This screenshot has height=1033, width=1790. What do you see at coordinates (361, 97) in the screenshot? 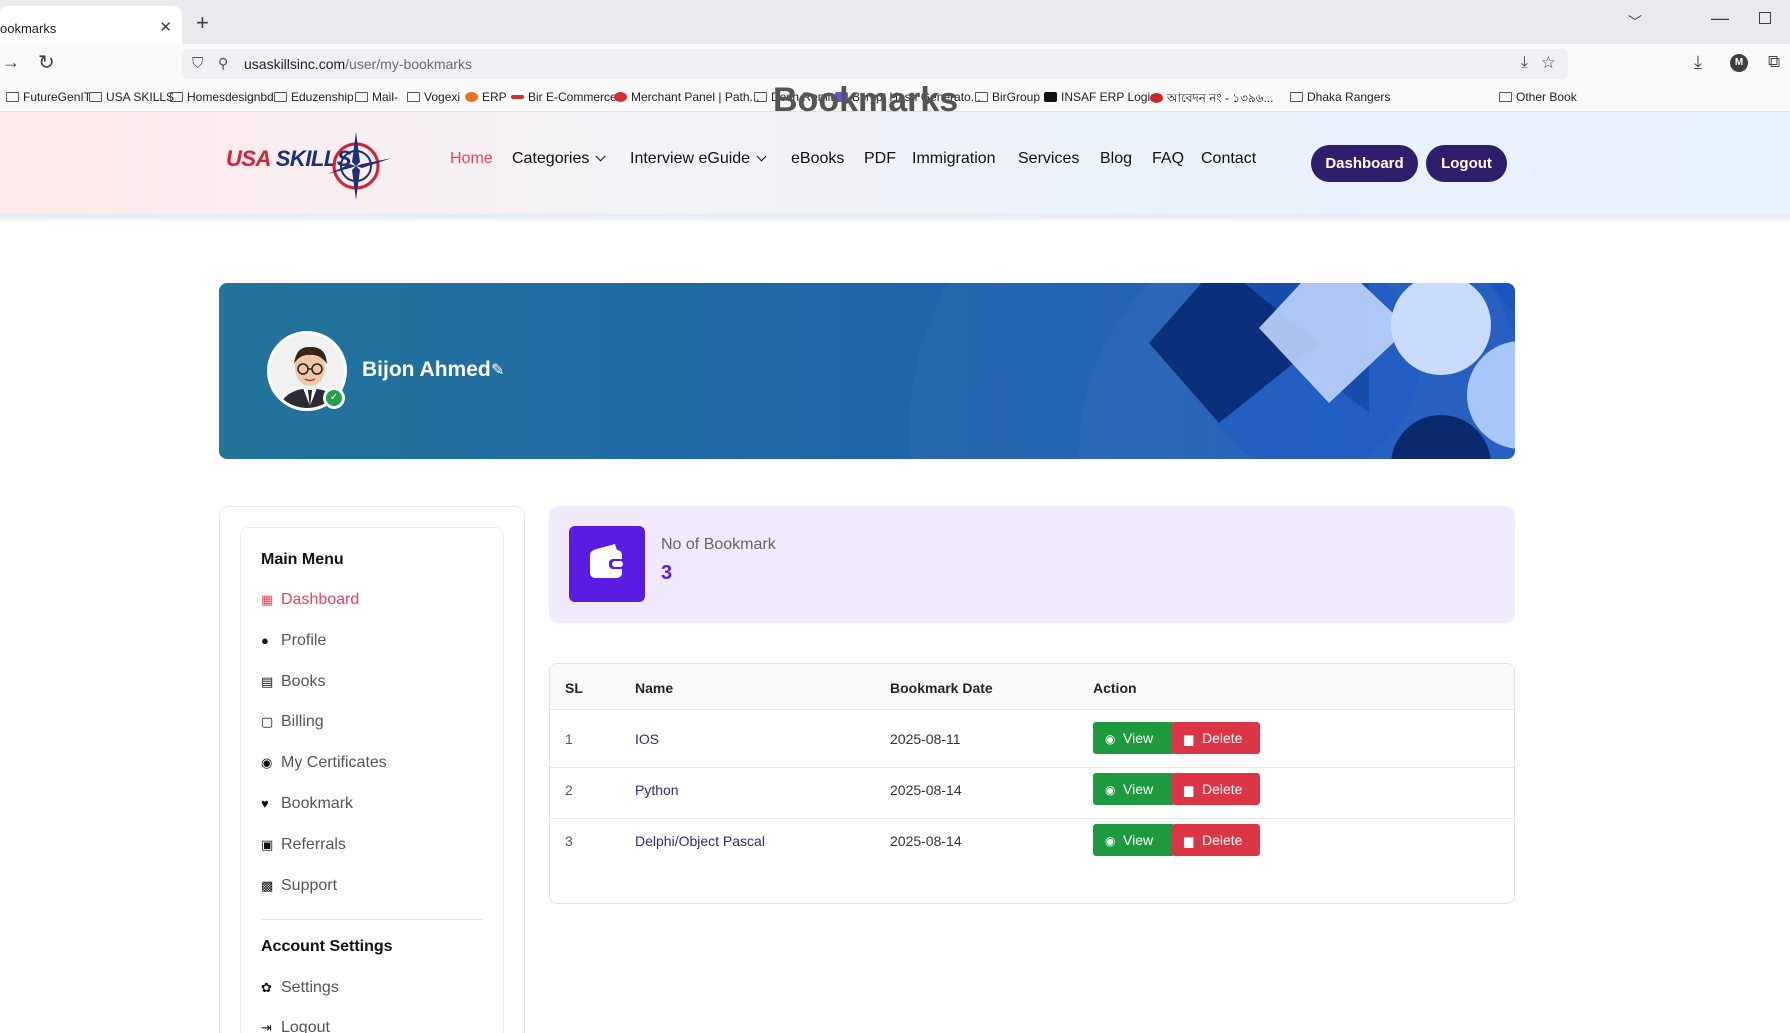
I see `mail-icon` at bounding box center [361, 97].